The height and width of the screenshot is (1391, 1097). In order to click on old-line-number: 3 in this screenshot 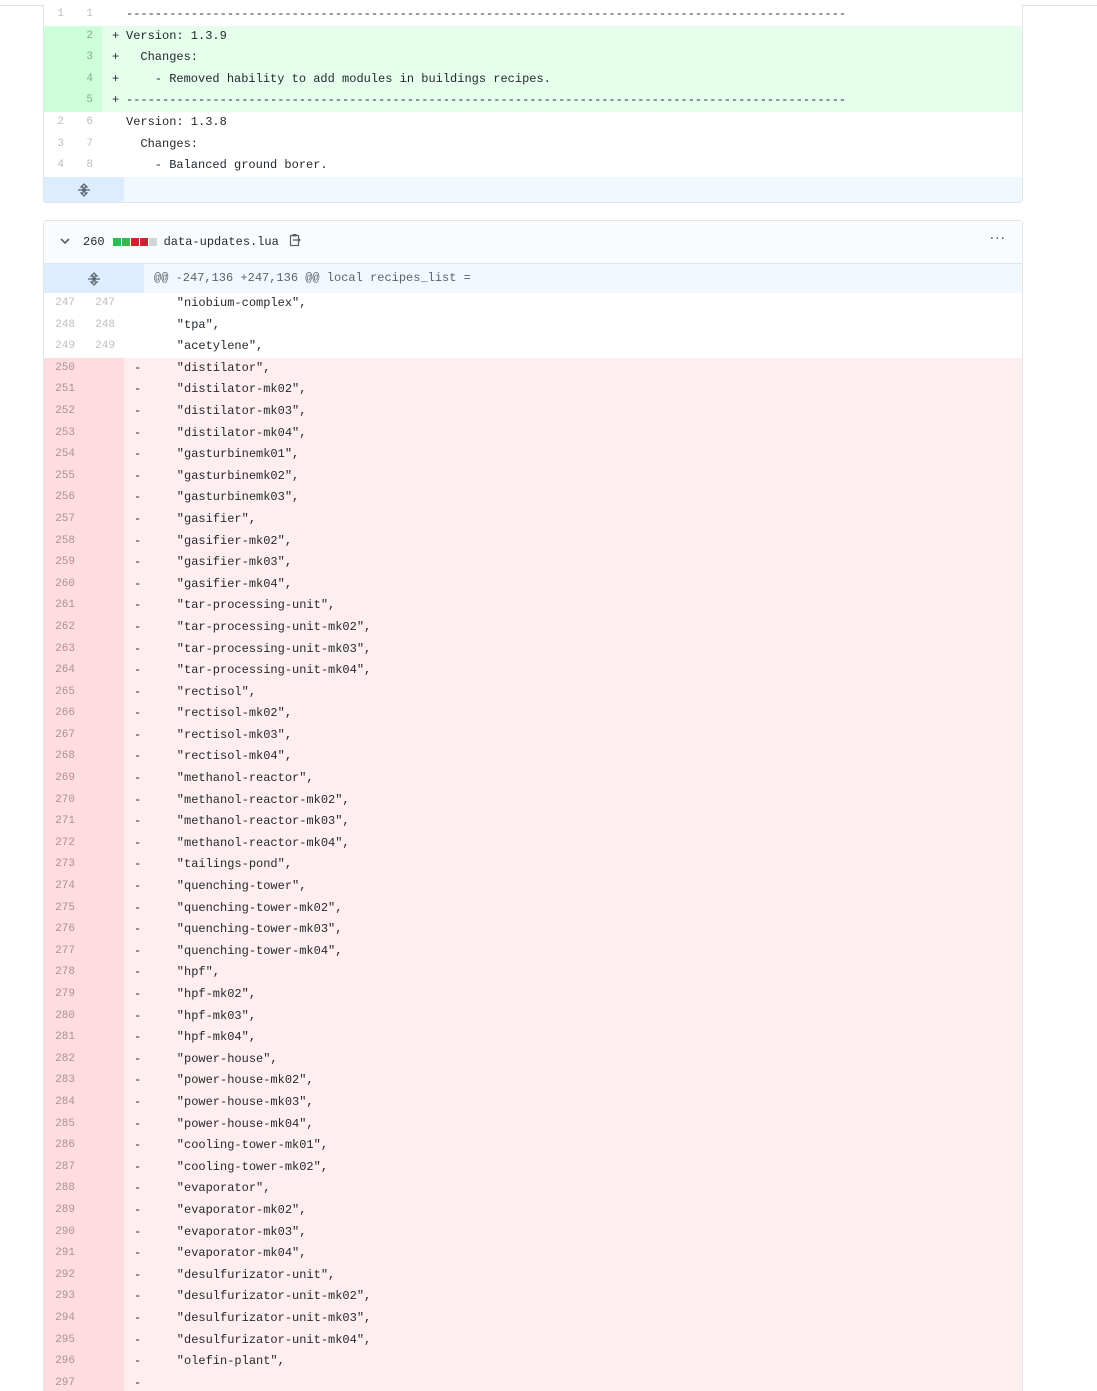, I will do `click(58, 145)`.